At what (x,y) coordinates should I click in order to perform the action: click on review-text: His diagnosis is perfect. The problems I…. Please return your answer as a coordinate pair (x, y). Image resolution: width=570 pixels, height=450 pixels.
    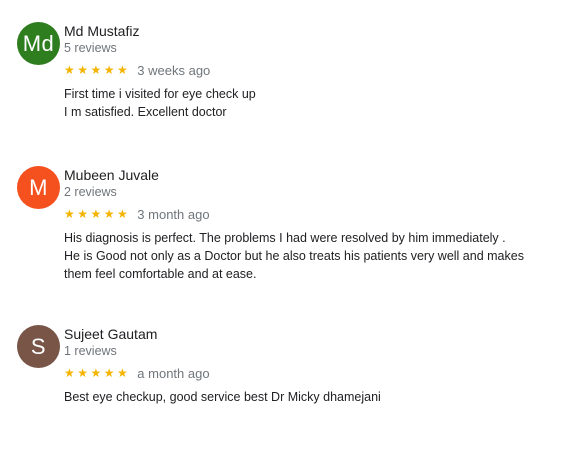
    Looking at the image, I should click on (309, 256).